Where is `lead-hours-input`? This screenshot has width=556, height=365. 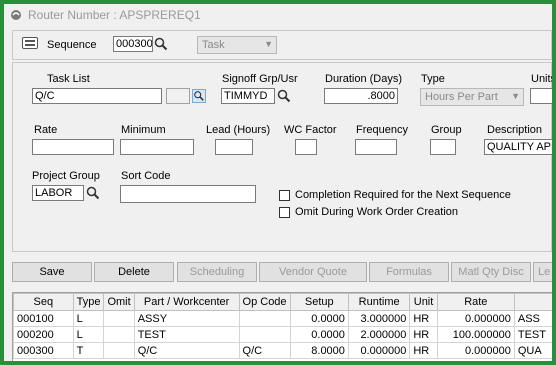
lead-hours-input is located at coordinates (234, 147).